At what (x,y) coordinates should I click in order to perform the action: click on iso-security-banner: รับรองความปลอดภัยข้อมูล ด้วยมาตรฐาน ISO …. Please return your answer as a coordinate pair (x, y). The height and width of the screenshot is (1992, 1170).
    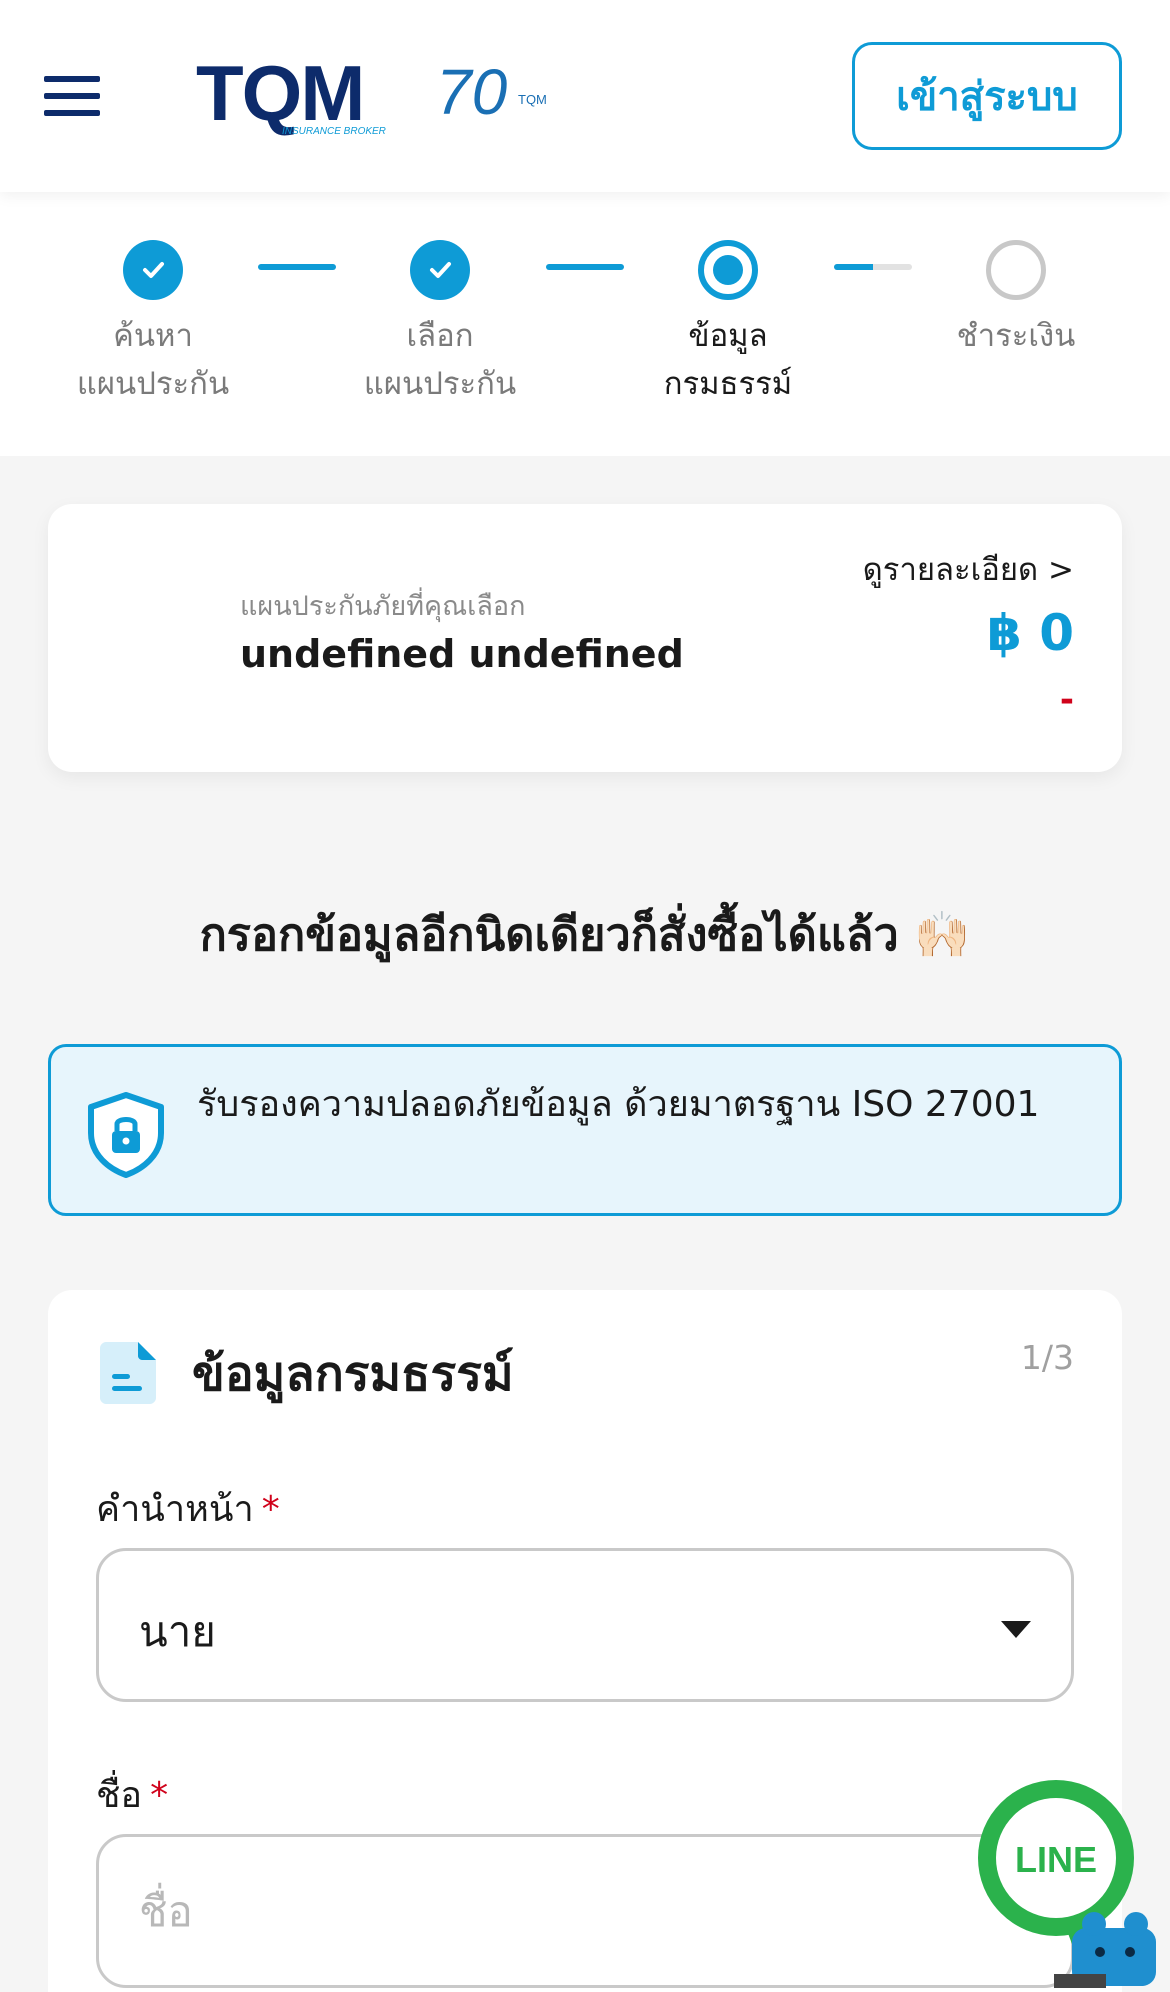
    Looking at the image, I should click on (585, 1130).